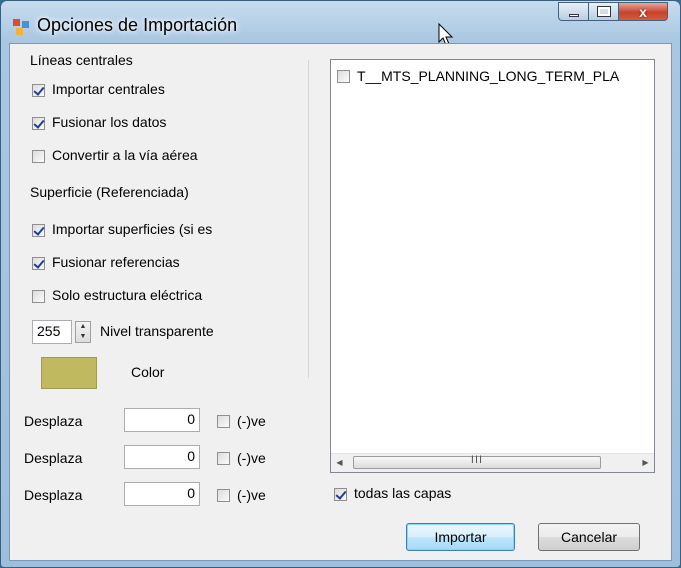 The width and height of the screenshot is (681, 568). I want to click on offset-3-input: 0, so click(162, 494).